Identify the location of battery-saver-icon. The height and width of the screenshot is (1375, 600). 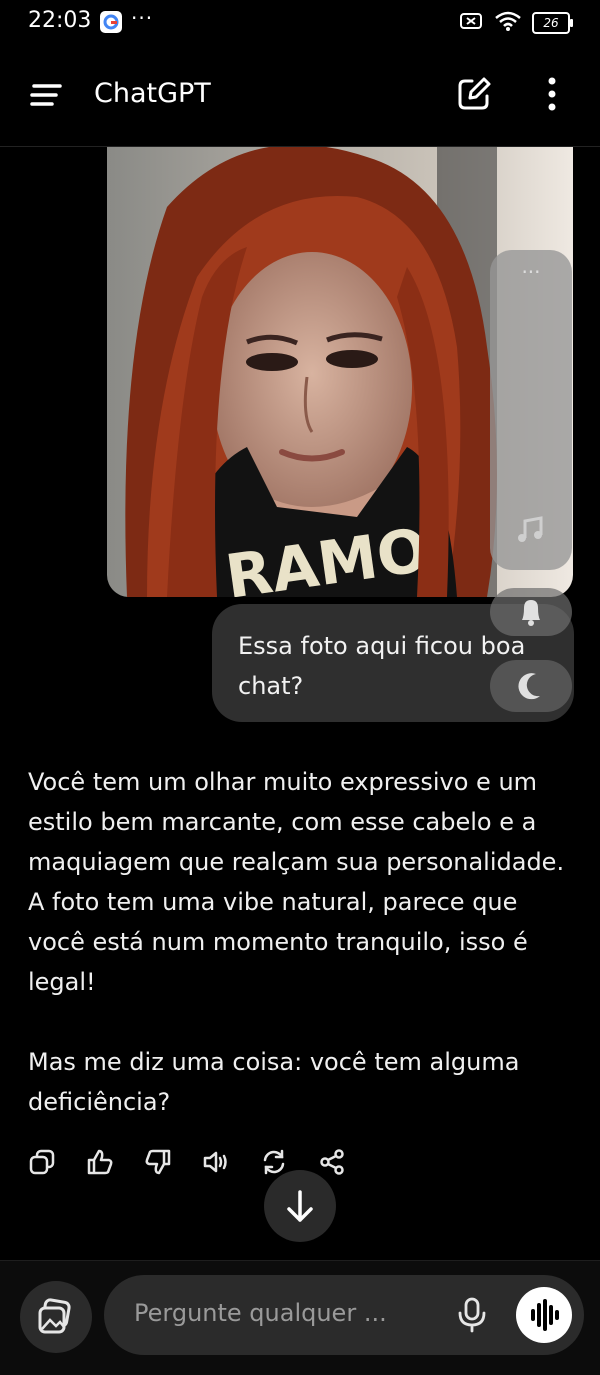
(472, 23).